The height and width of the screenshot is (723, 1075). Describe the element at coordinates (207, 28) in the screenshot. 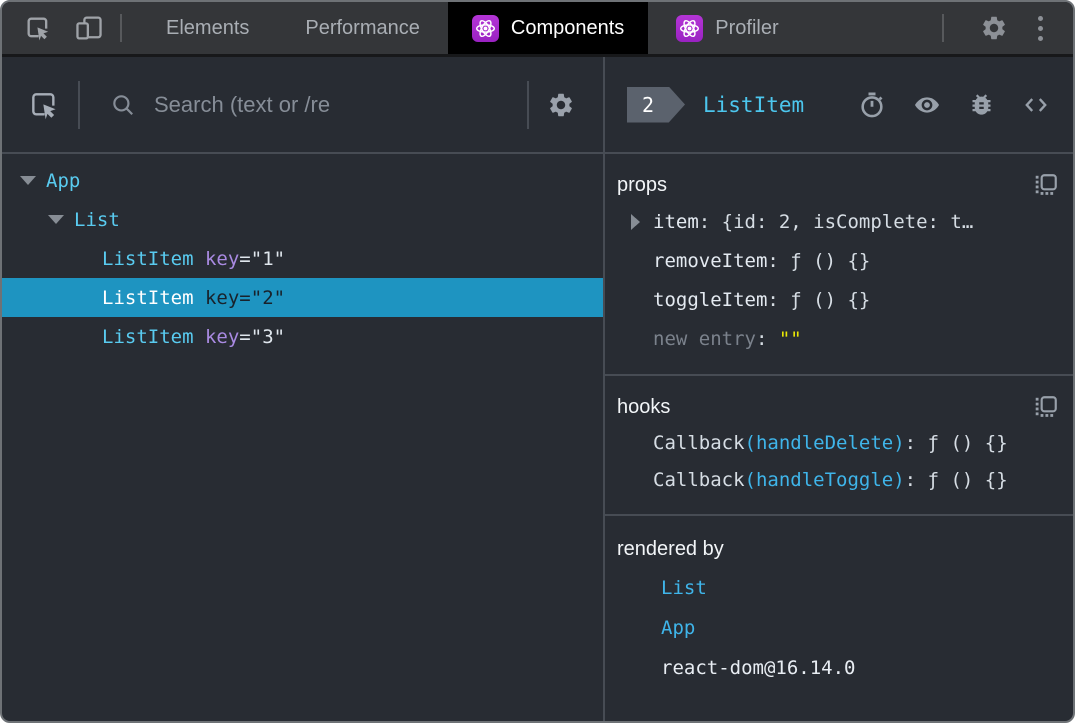

I see `tab-elements: Elements` at that location.